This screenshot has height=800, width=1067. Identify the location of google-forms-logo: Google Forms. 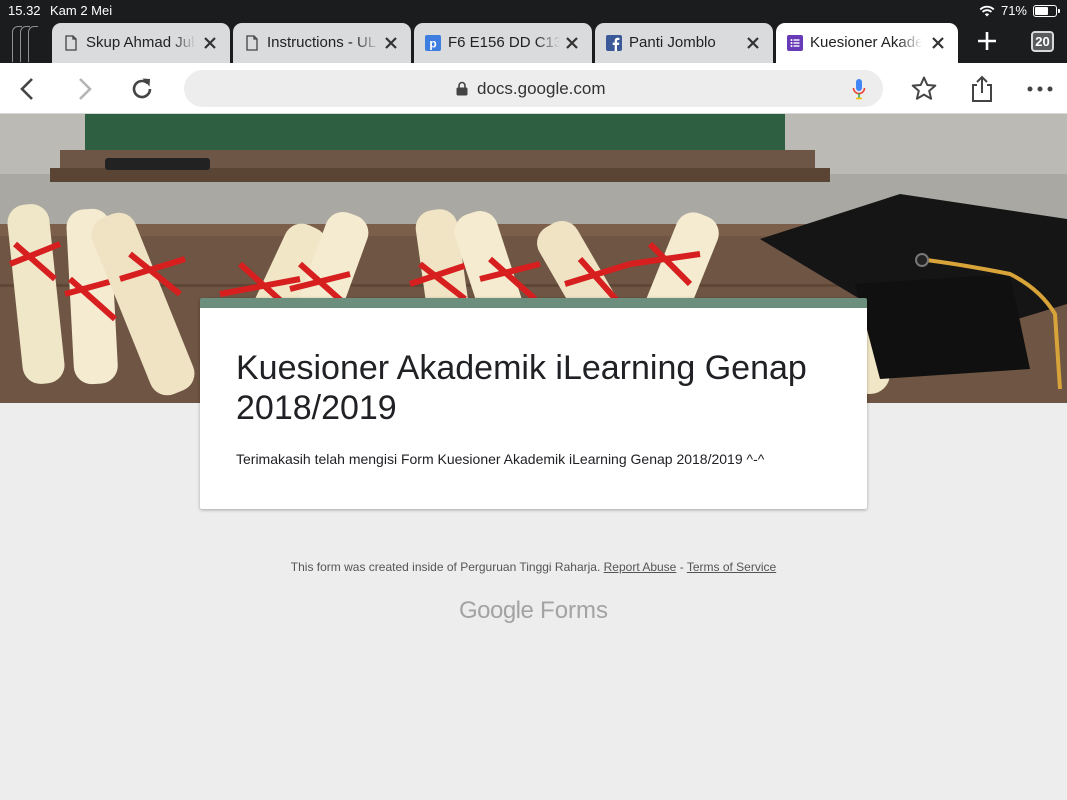
(533, 611).